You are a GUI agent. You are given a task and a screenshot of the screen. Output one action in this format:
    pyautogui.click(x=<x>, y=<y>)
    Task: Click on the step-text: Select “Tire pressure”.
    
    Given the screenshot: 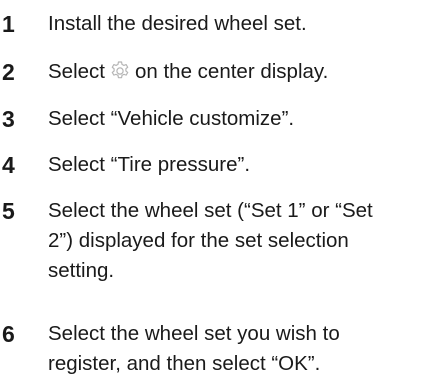 What is the action you would take?
    pyautogui.click(x=234, y=165)
    